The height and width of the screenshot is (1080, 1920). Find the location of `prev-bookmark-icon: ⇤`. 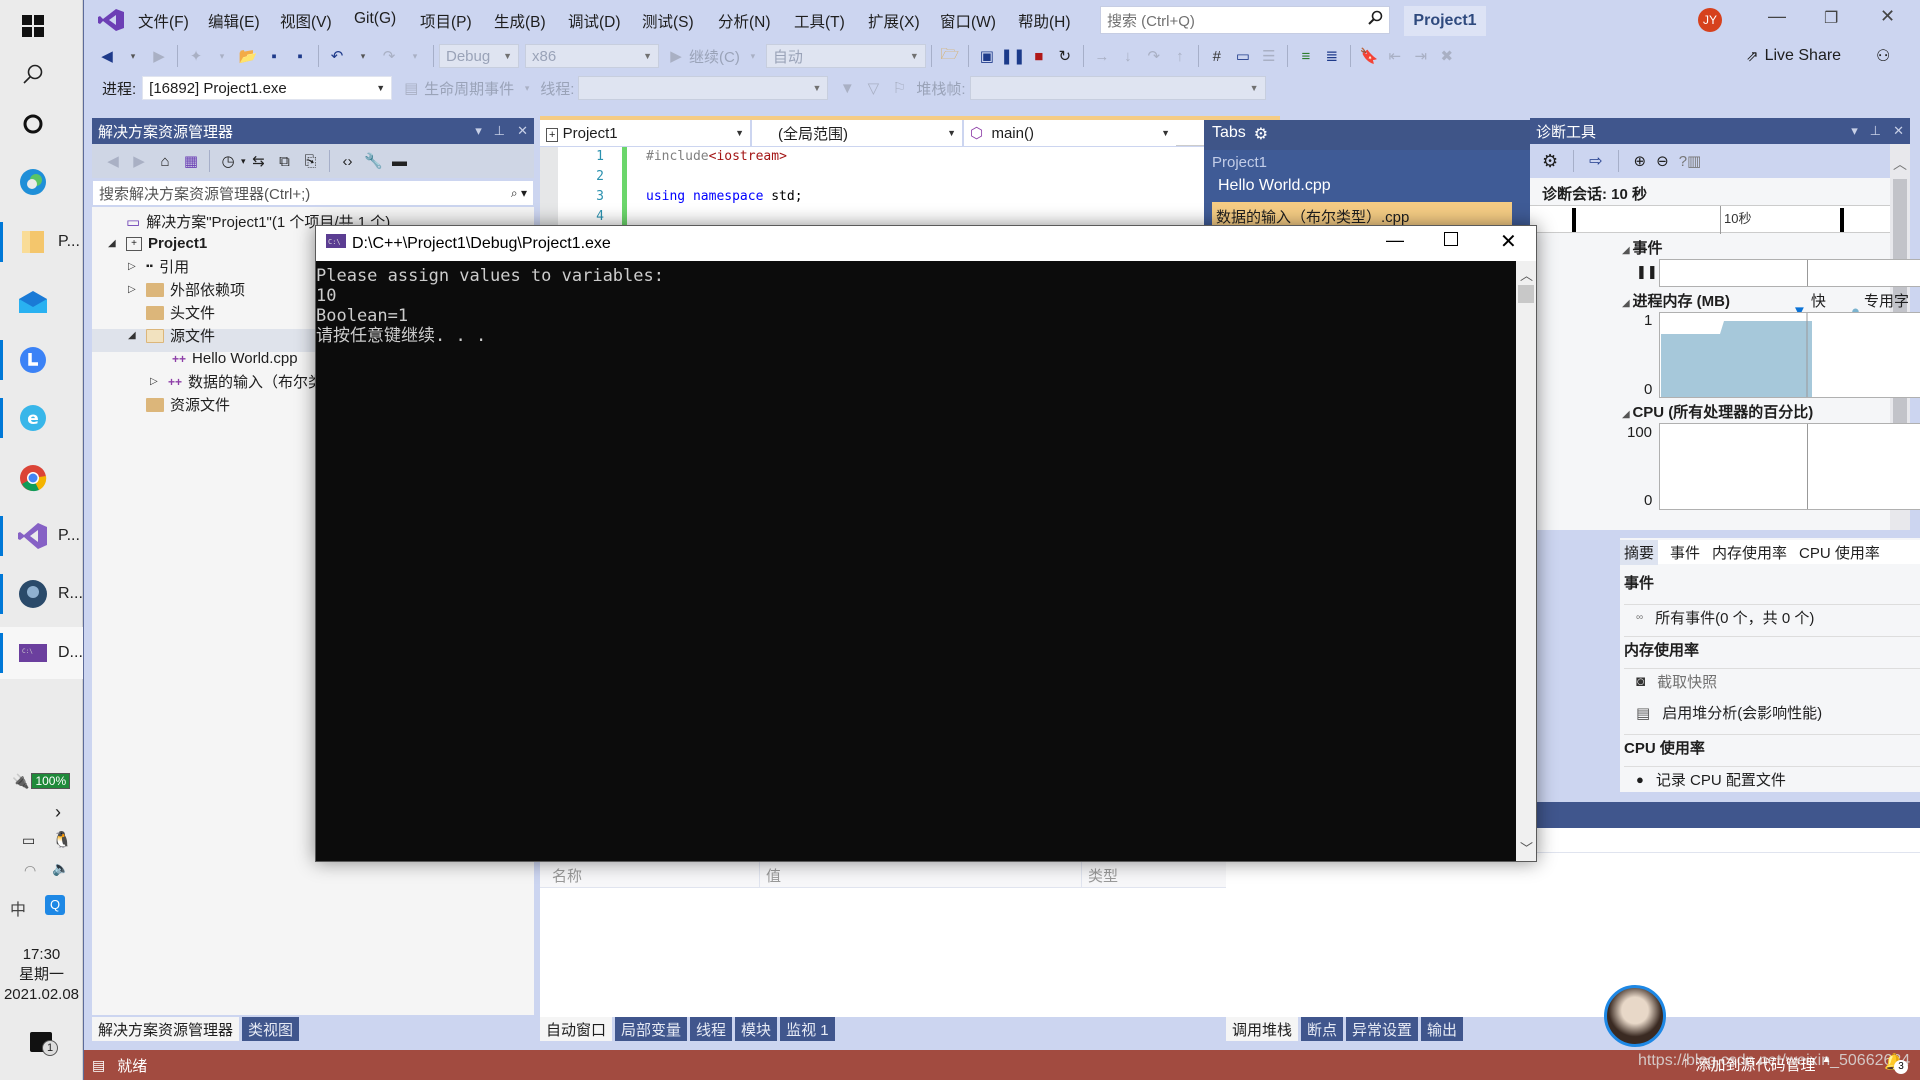

prev-bookmark-icon: ⇤ is located at coordinates (1395, 56).